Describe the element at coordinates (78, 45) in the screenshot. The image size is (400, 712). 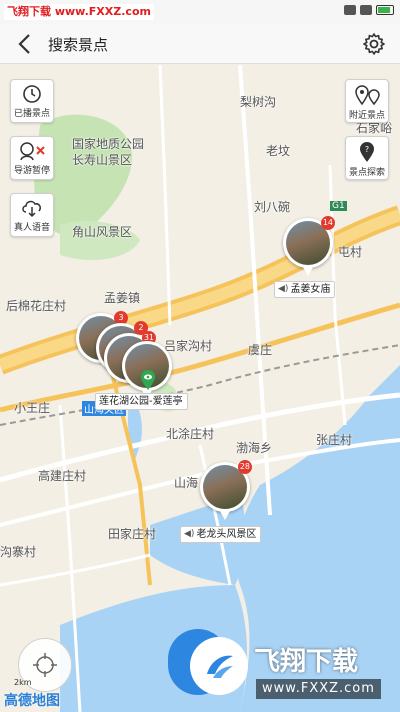
I see `page-title: 搜索景点` at that location.